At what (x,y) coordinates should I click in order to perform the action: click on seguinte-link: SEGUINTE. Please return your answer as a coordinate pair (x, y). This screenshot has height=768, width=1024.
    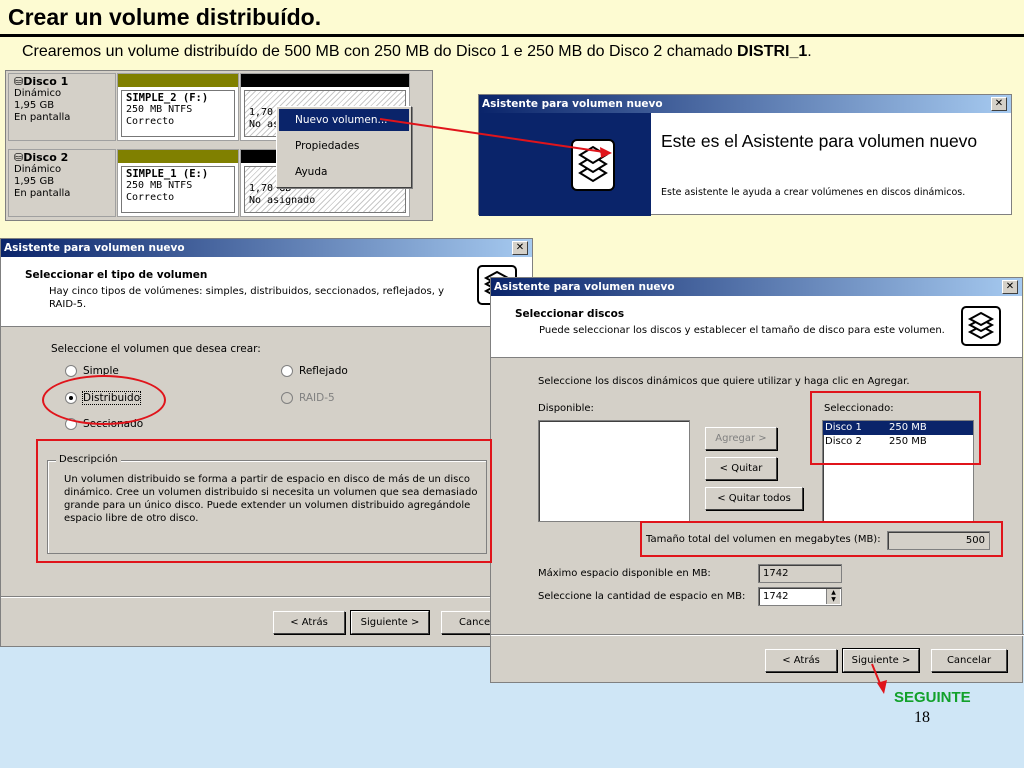
    Looking at the image, I should click on (932, 697).